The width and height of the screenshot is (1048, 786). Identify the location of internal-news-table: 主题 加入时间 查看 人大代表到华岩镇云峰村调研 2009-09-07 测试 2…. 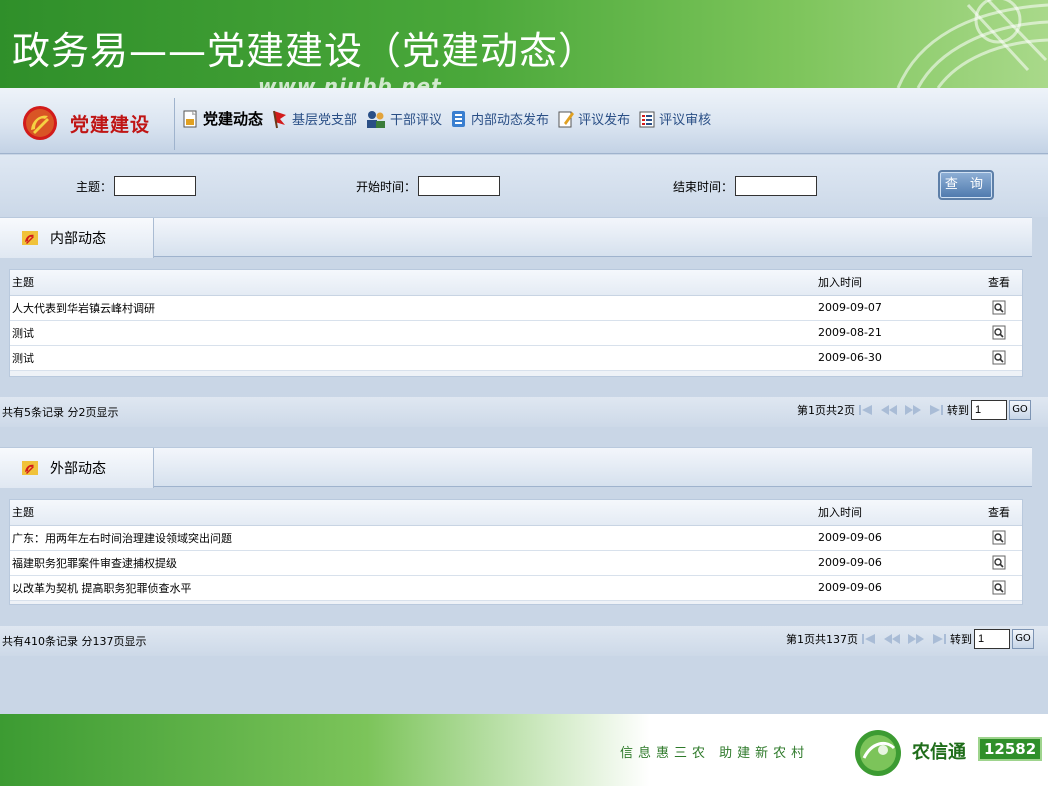
(516, 323).